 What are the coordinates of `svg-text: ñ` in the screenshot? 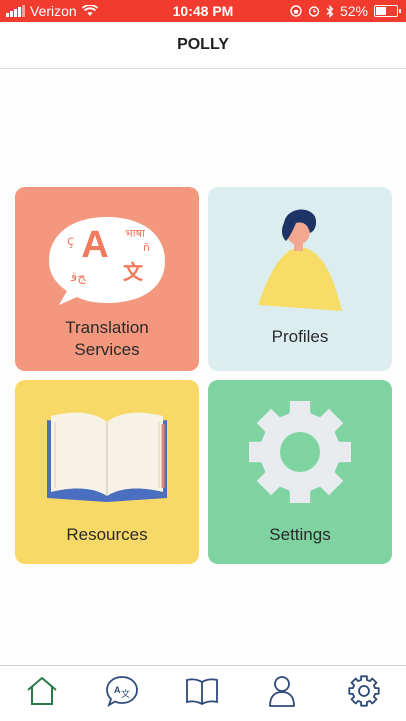 It's located at (146, 247).